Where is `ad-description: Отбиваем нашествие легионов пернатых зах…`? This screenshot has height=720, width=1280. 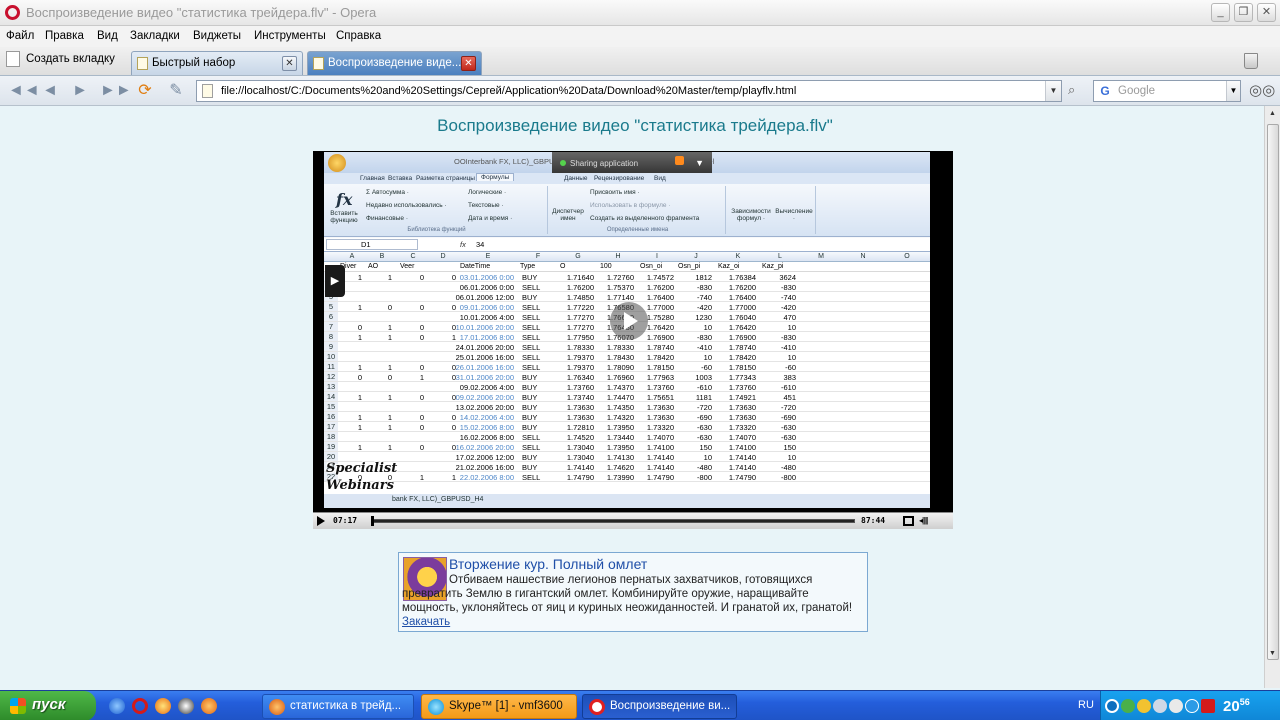 ad-description: Отбиваем нашествие легионов пернатых зах… is located at coordinates (633, 601).